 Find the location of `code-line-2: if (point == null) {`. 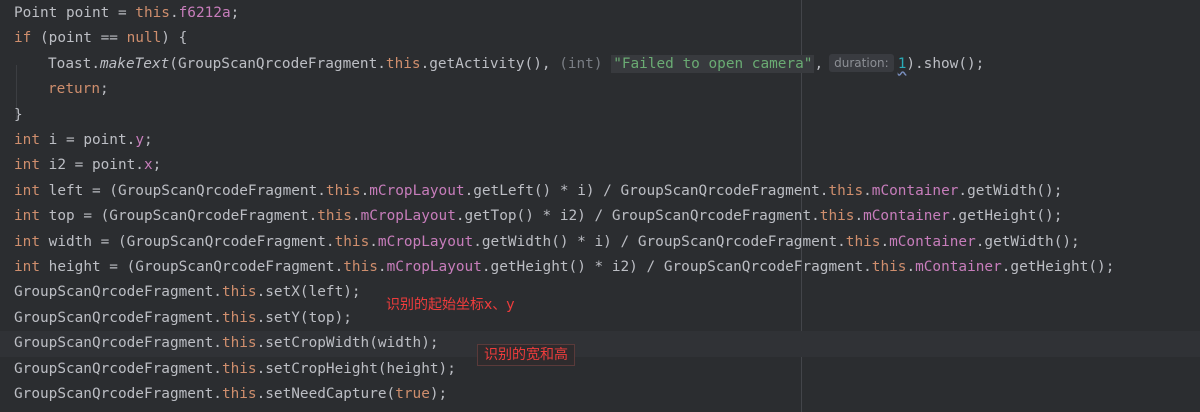

code-line-2: if (point == null) { is located at coordinates (600, 38).